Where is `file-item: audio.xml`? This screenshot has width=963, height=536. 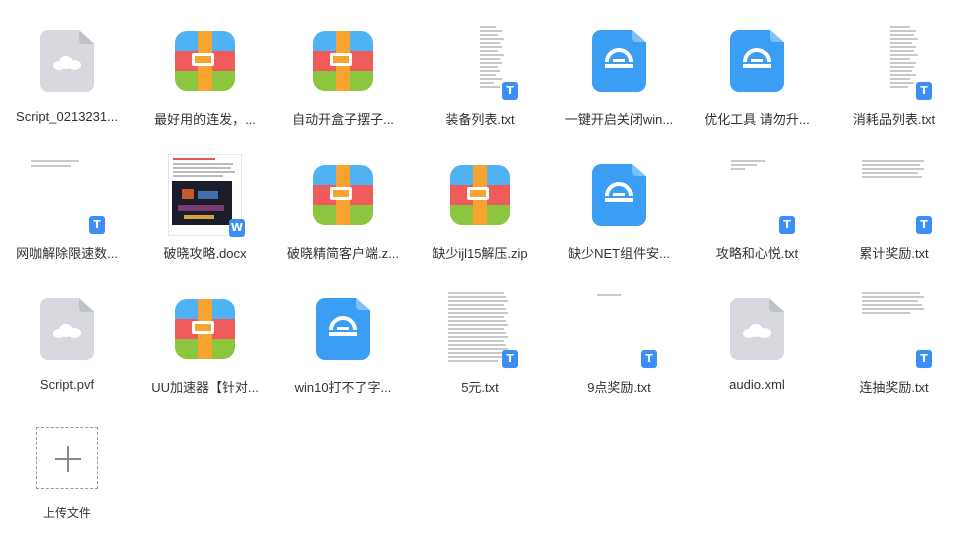
file-item: audio.xml is located at coordinates (757, 339).